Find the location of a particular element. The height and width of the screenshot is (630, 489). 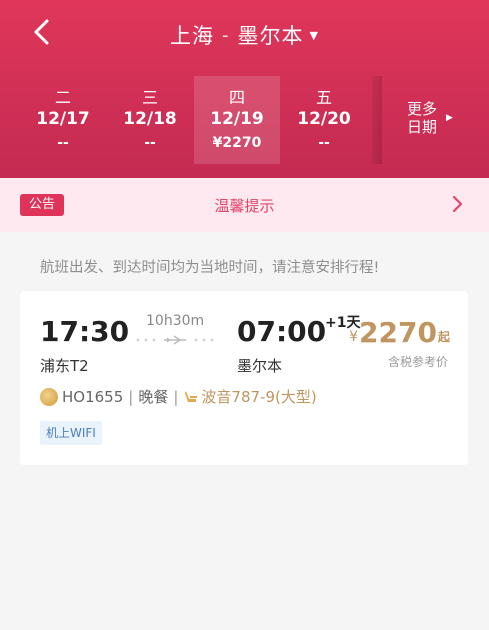

destination-city: 墨尔本 is located at coordinates (270, 36).